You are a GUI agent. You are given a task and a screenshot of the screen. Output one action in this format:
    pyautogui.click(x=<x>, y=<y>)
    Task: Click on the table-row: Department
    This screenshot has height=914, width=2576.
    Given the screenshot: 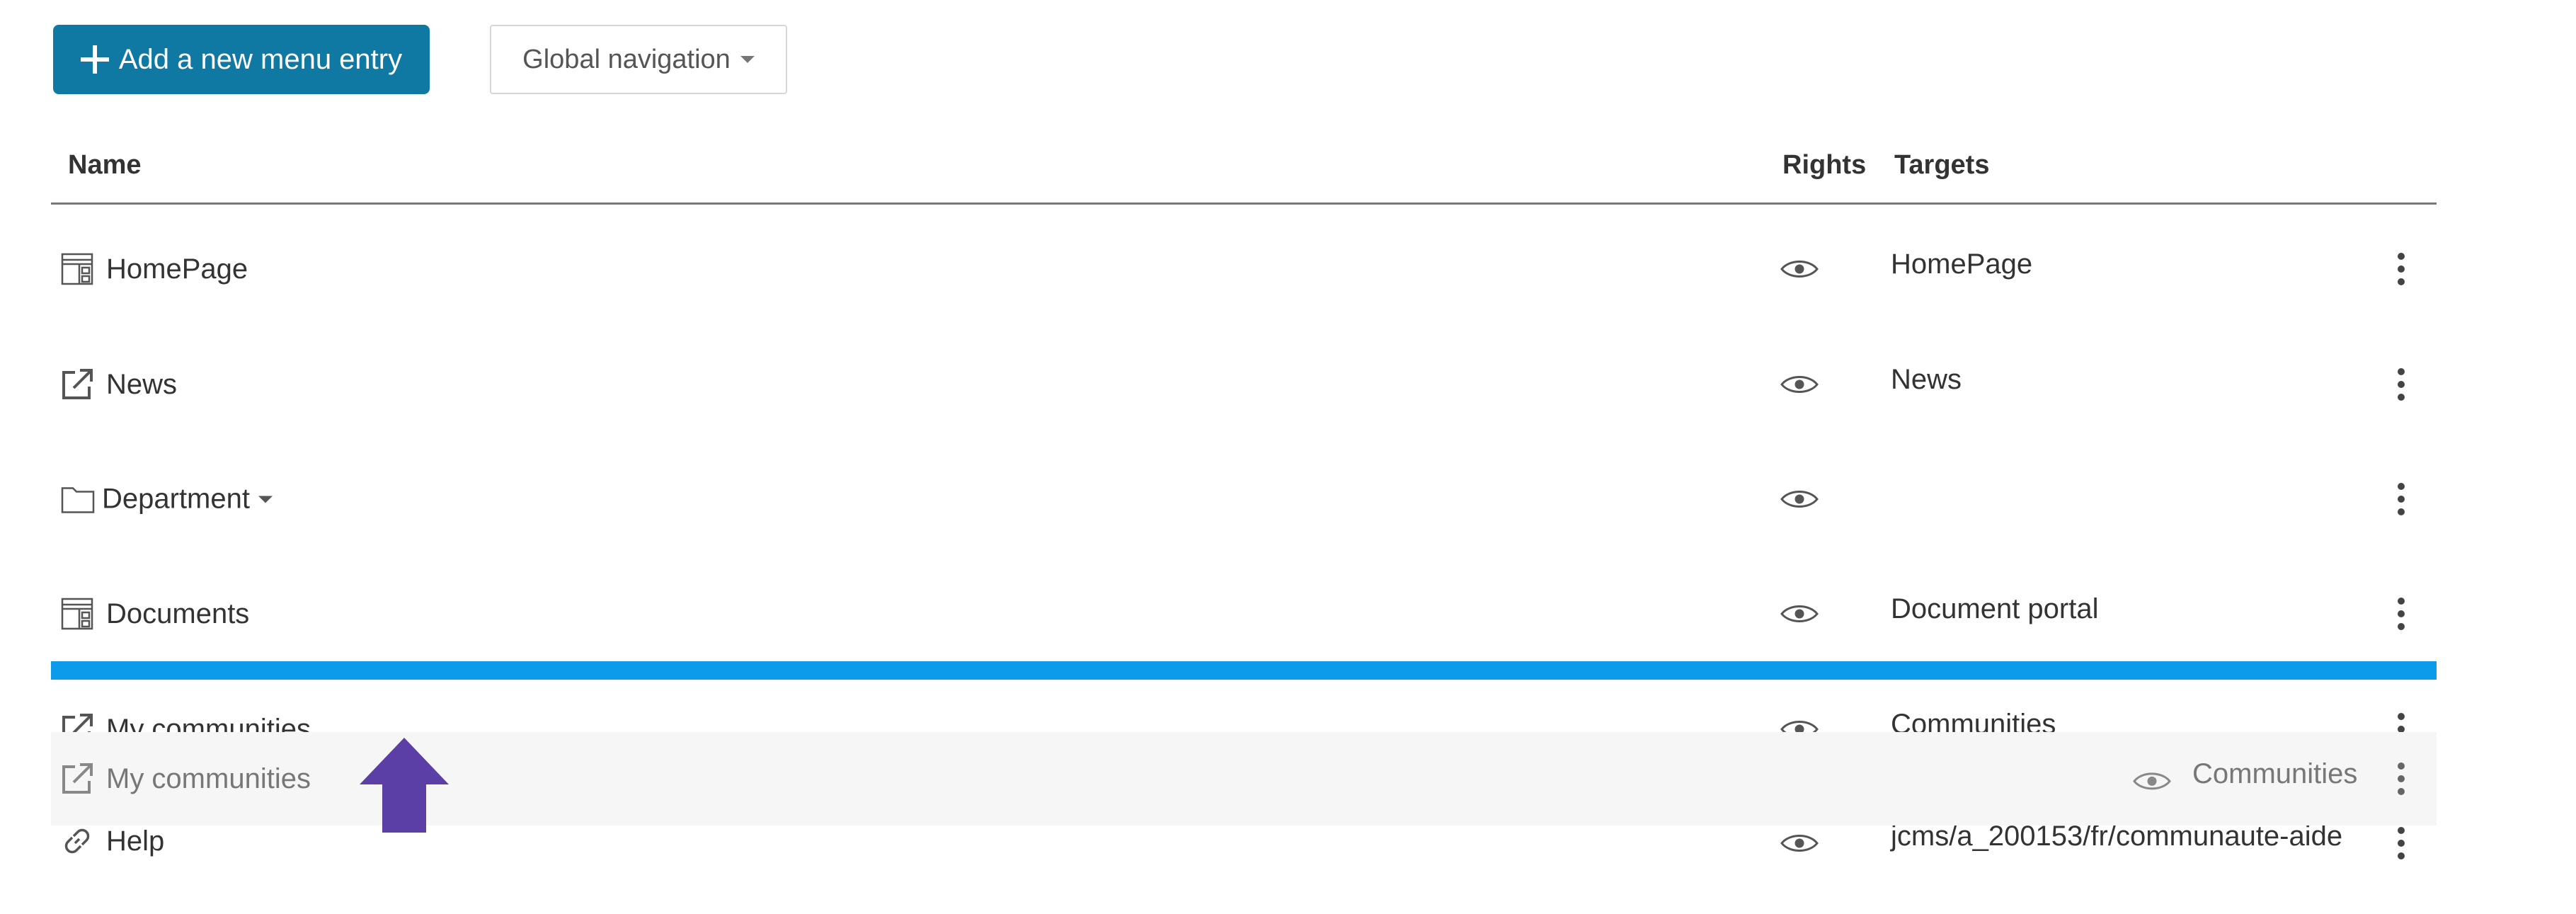 What is the action you would take?
    pyautogui.click(x=1244, y=499)
    